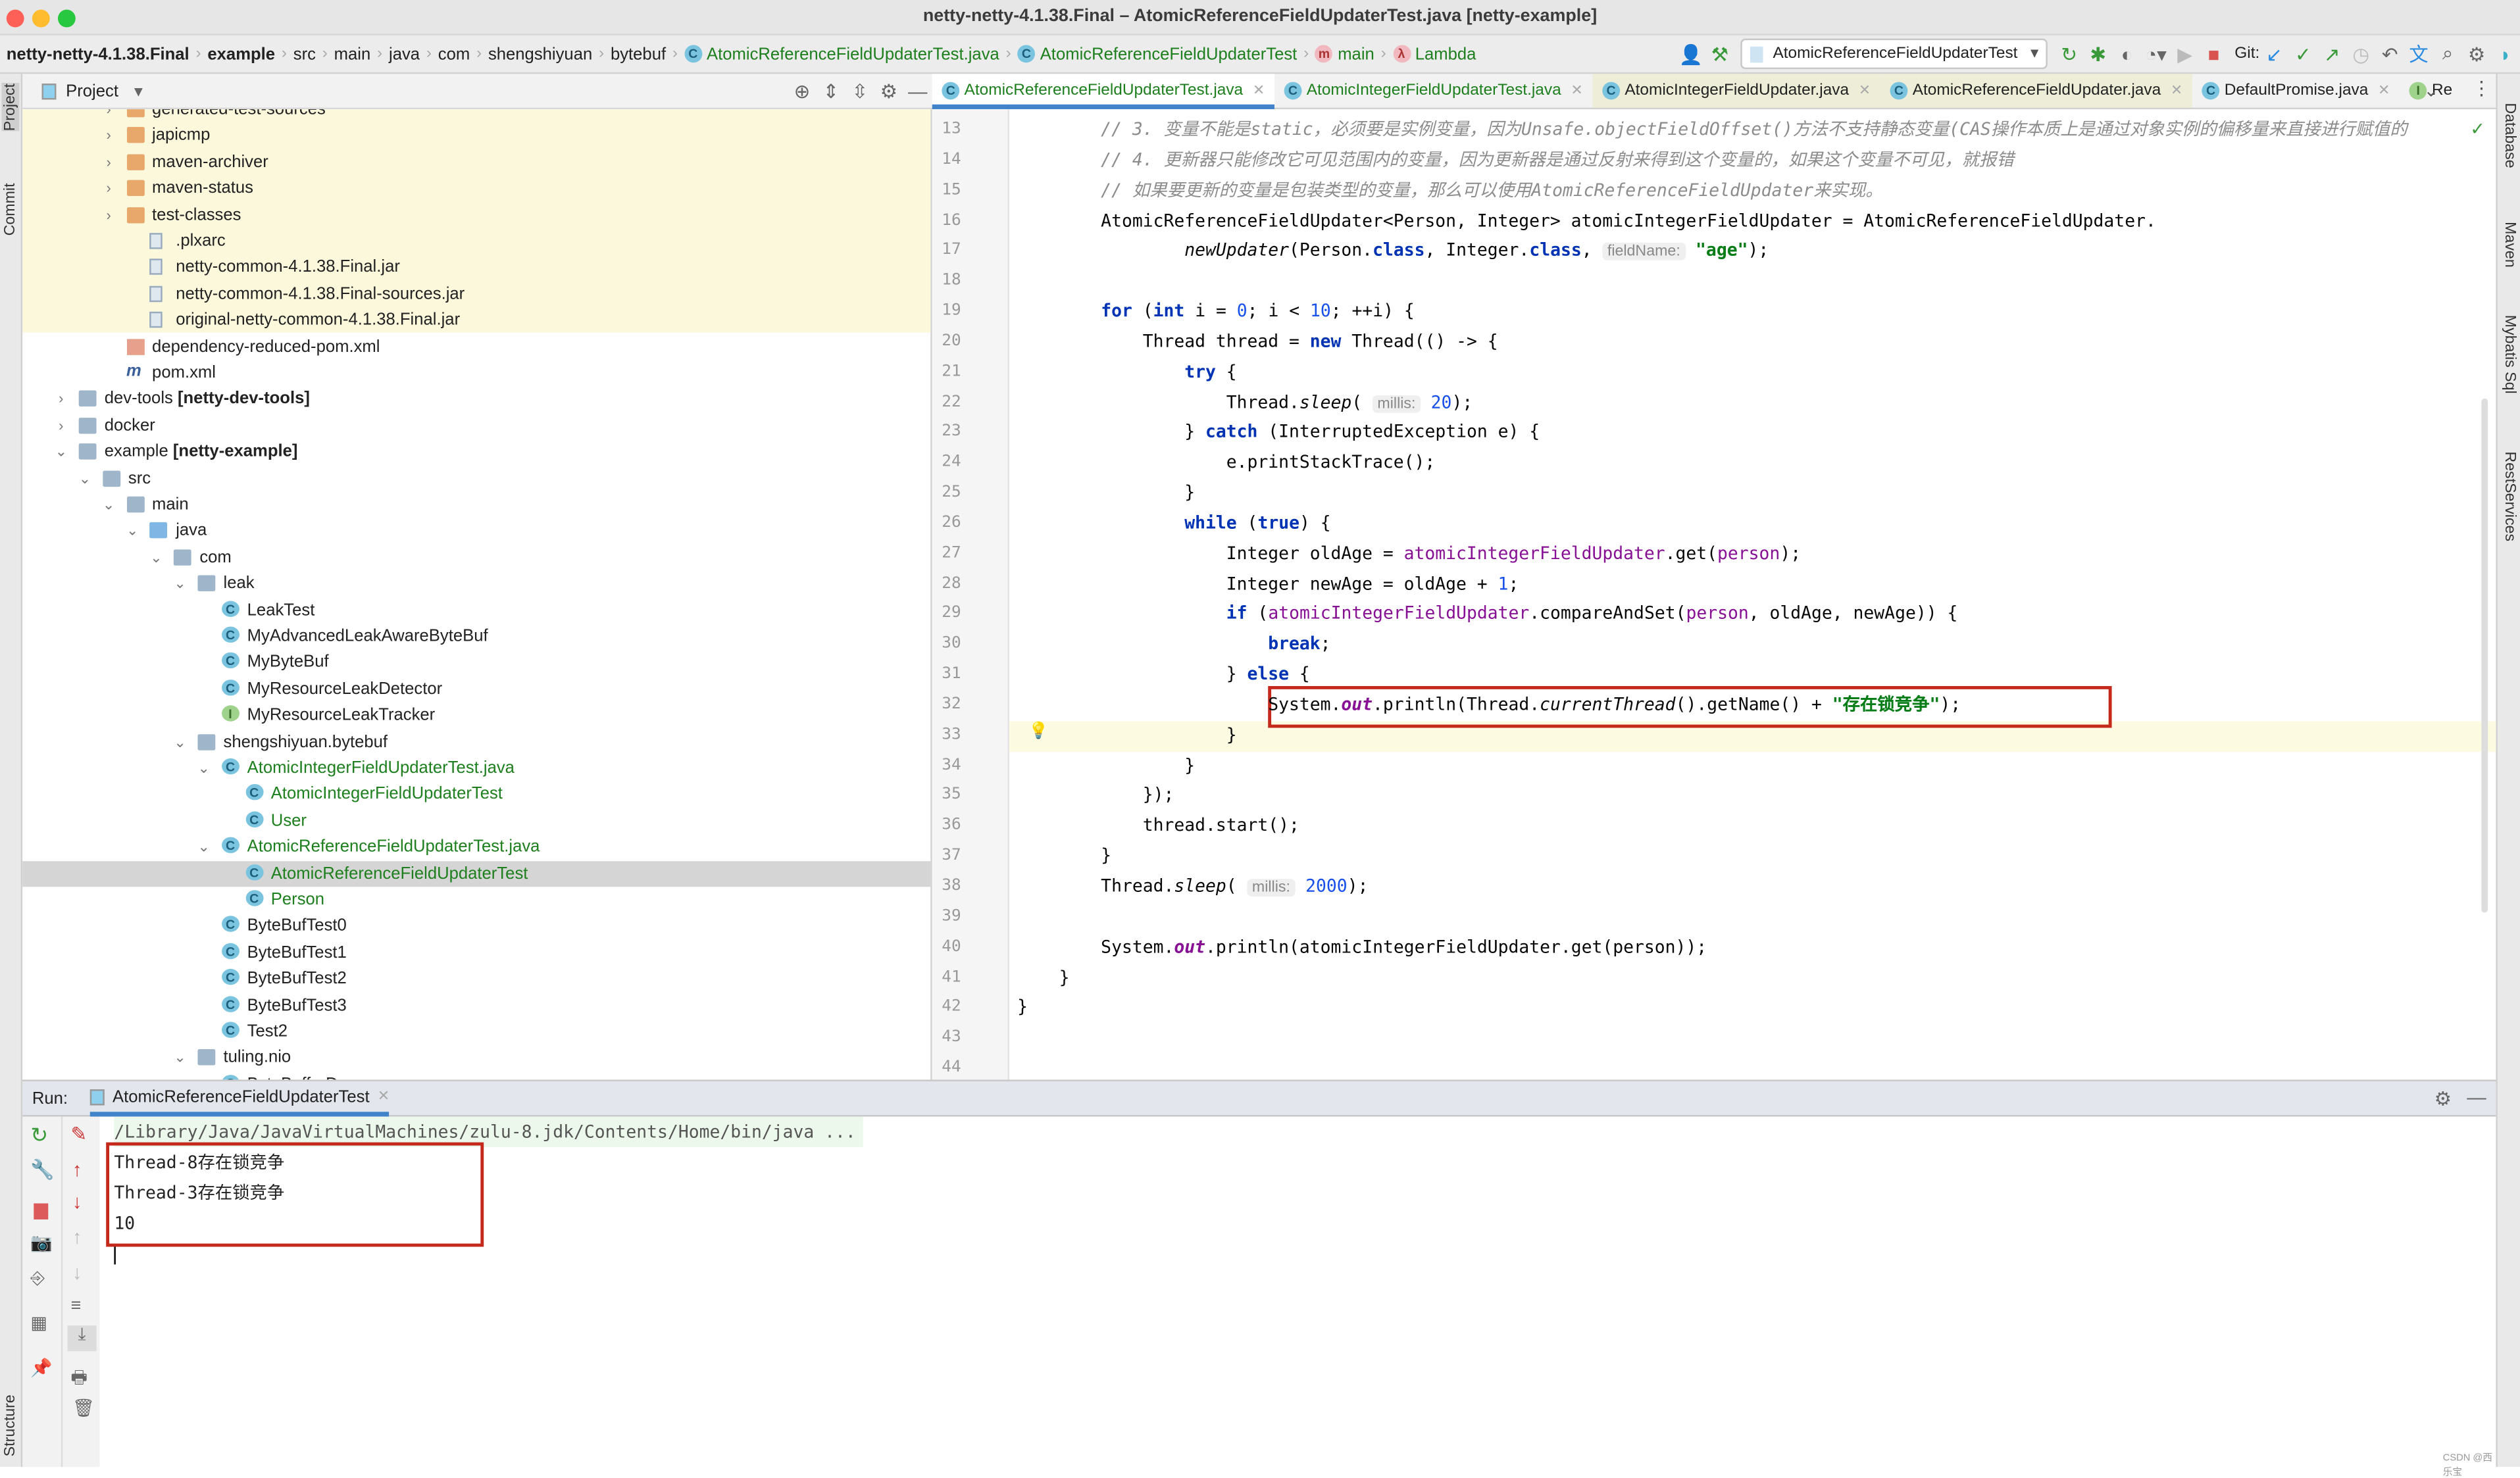  Describe the element at coordinates (476, 531) in the screenshot. I see `tree-item: ⌄ java` at that location.